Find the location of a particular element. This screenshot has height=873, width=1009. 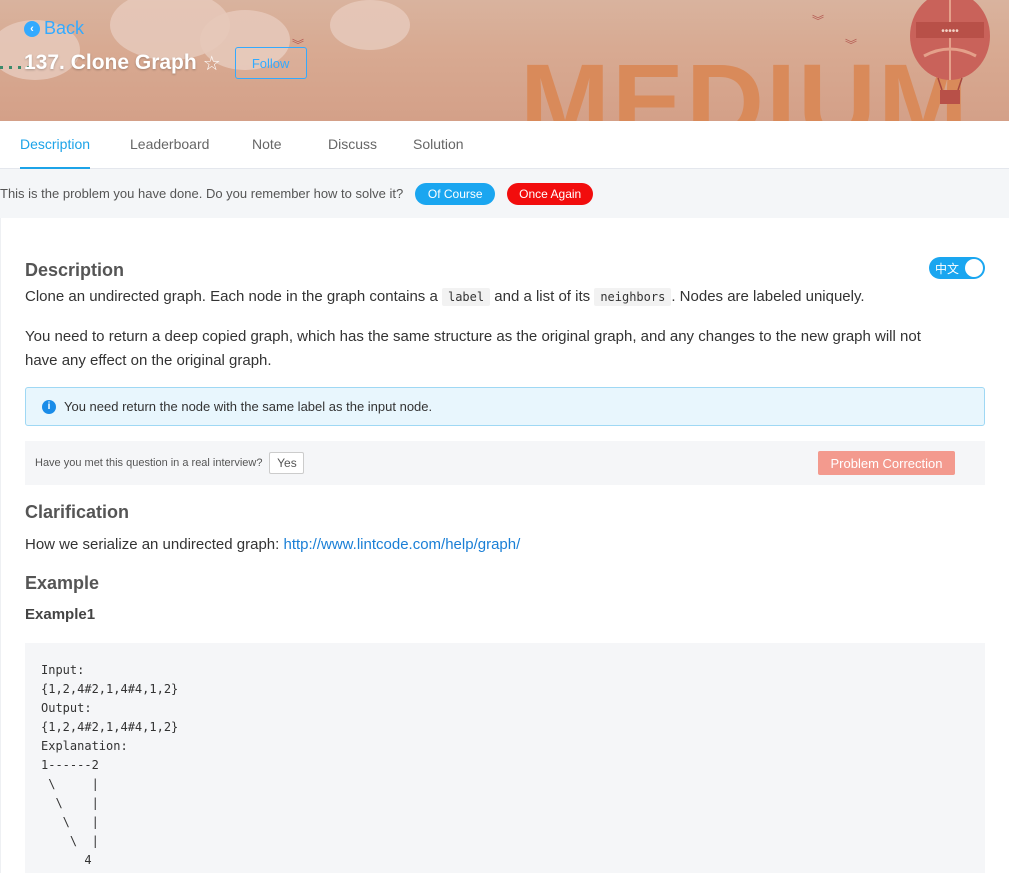

of-course-button: Of Course is located at coordinates (455, 193).